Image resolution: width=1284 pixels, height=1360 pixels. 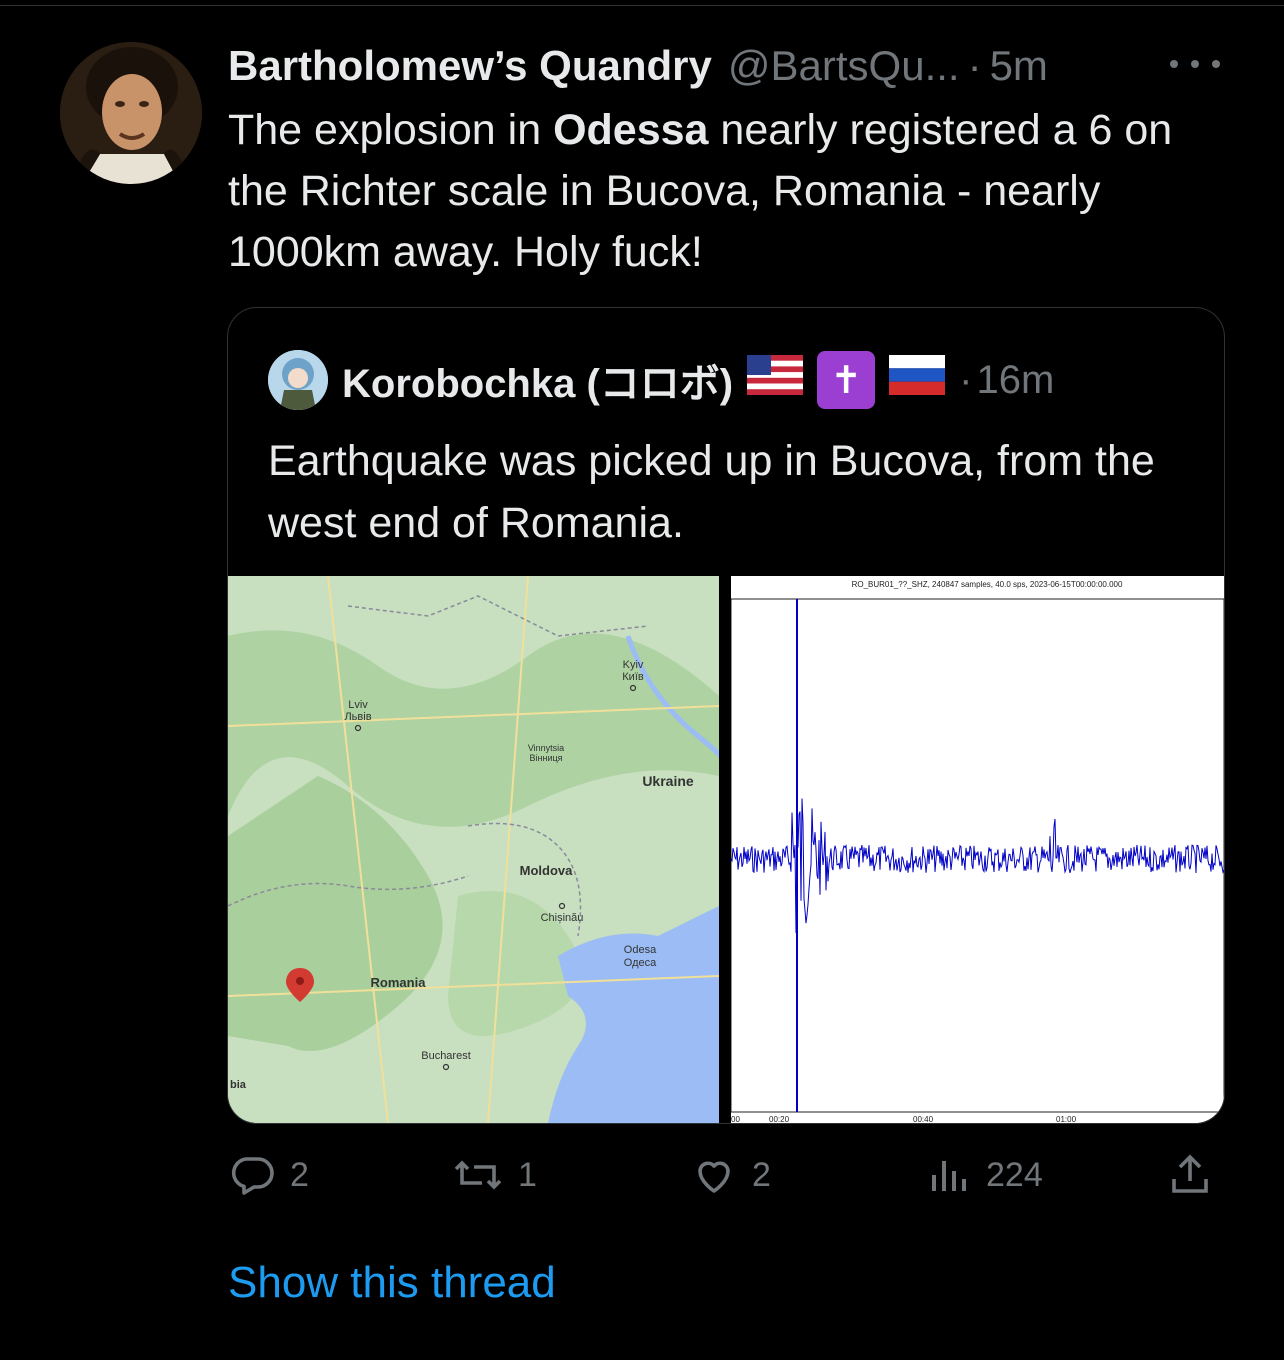 What do you see at coordinates (298, 380) in the screenshot?
I see `quote-author-avatar` at bounding box center [298, 380].